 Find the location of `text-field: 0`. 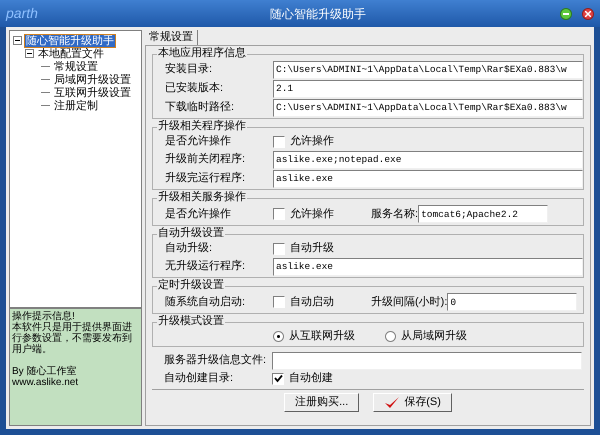

text-field: 0 is located at coordinates (512, 302).